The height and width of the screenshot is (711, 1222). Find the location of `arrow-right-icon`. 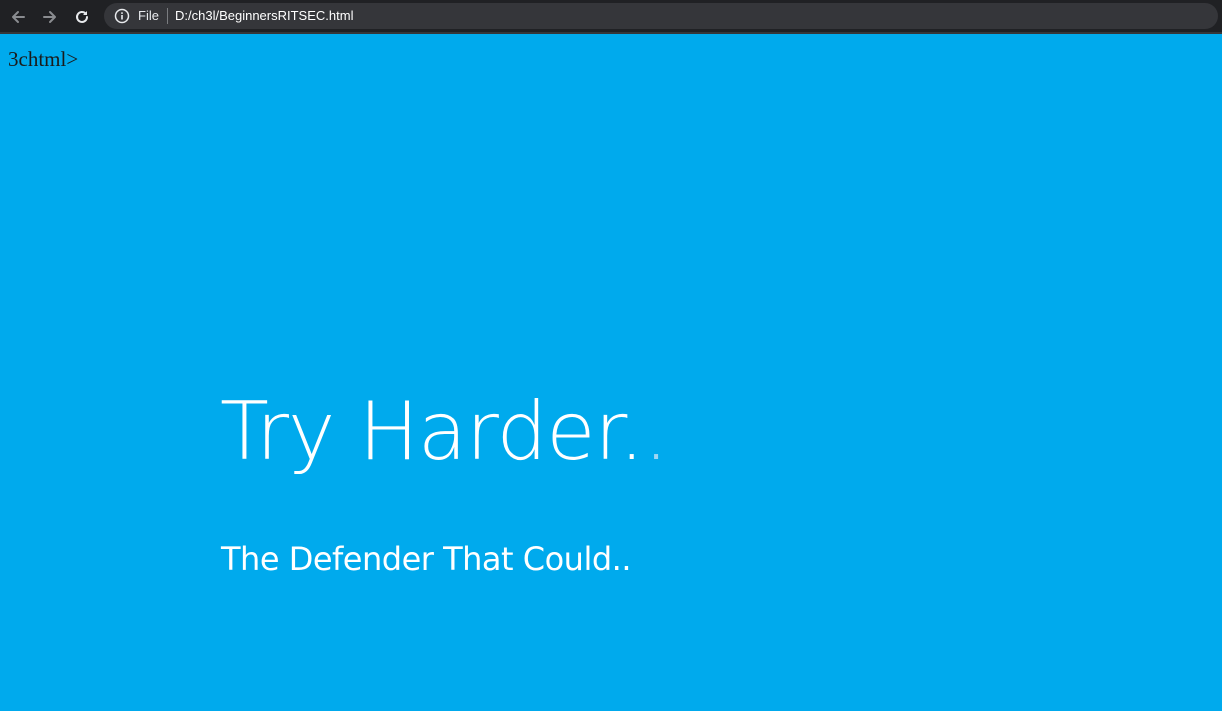

arrow-right-icon is located at coordinates (49, 17).